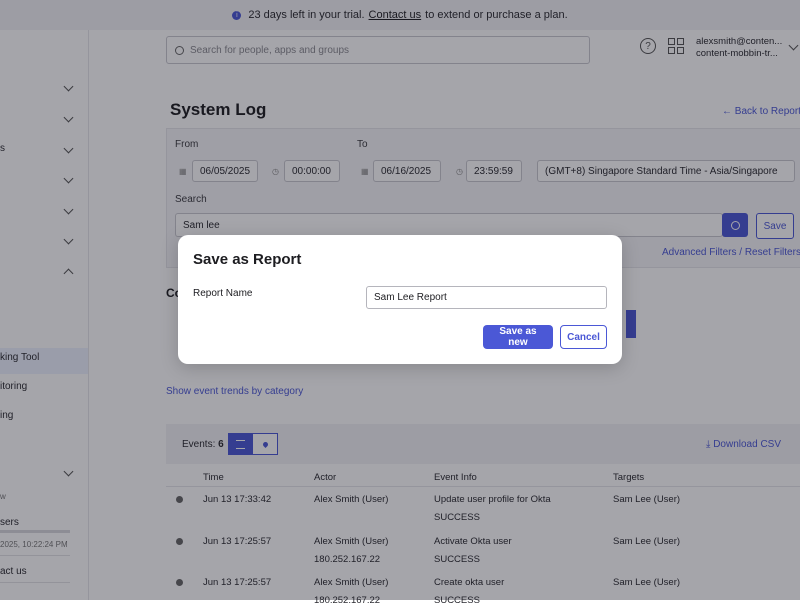 The height and width of the screenshot is (606, 800). I want to click on save-as-new-button: Save as new, so click(518, 337).